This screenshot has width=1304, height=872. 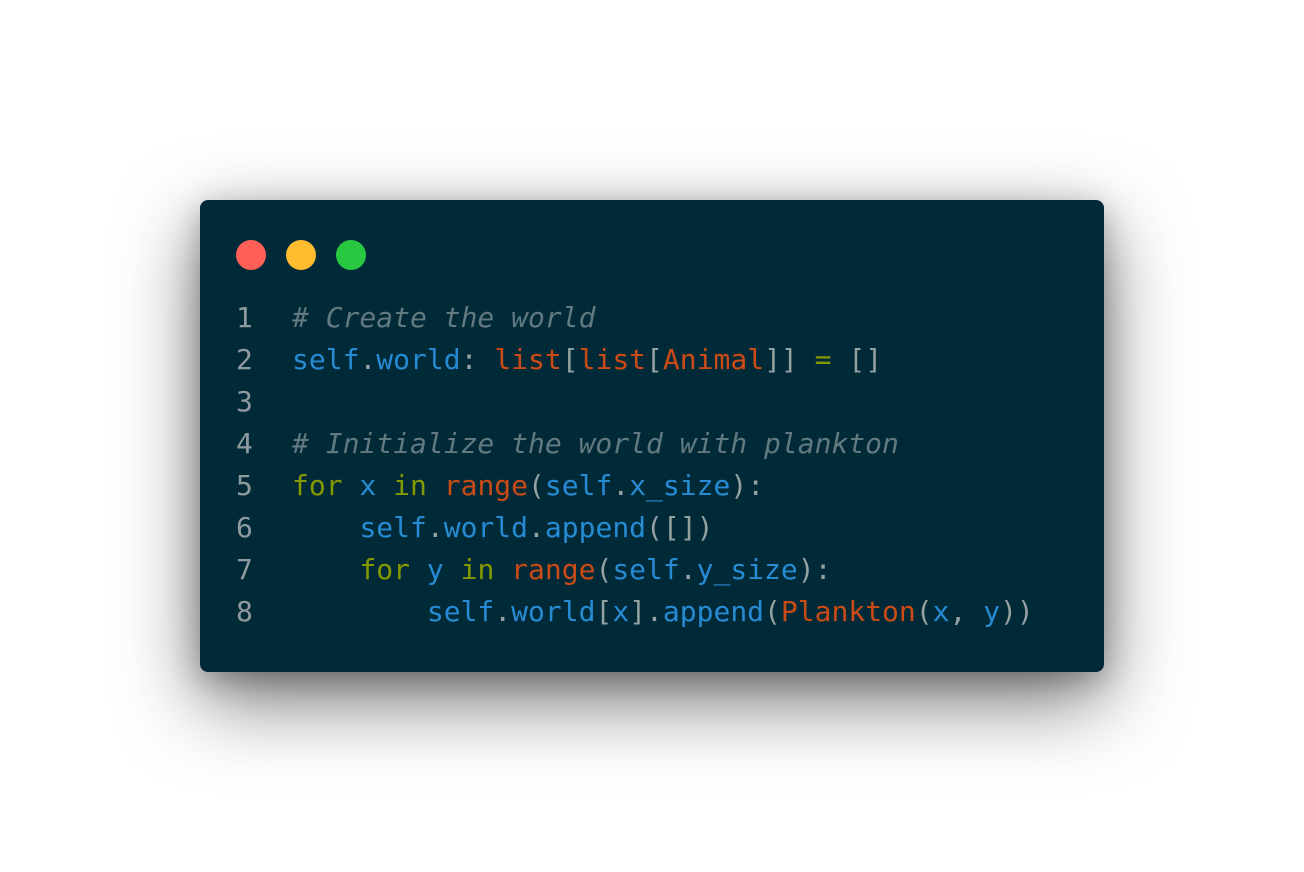 What do you see at coordinates (244, 443) in the screenshot?
I see `line-number: 4` at bounding box center [244, 443].